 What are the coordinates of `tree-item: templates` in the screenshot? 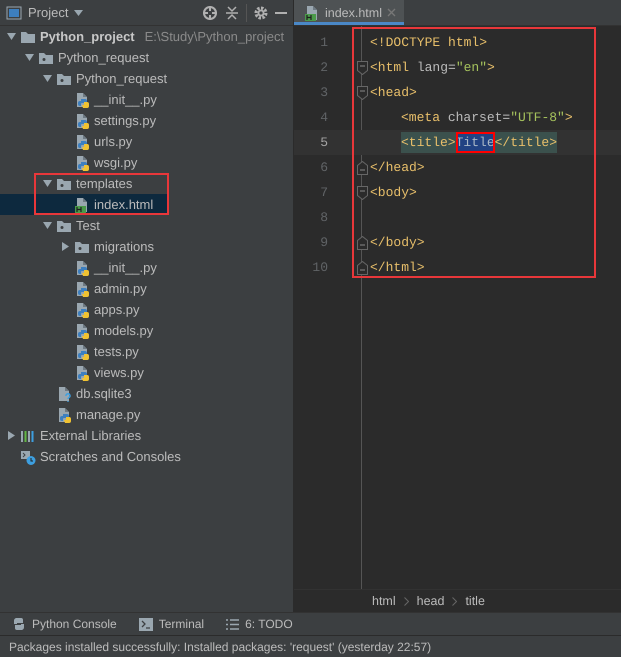 It's located at (84, 183).